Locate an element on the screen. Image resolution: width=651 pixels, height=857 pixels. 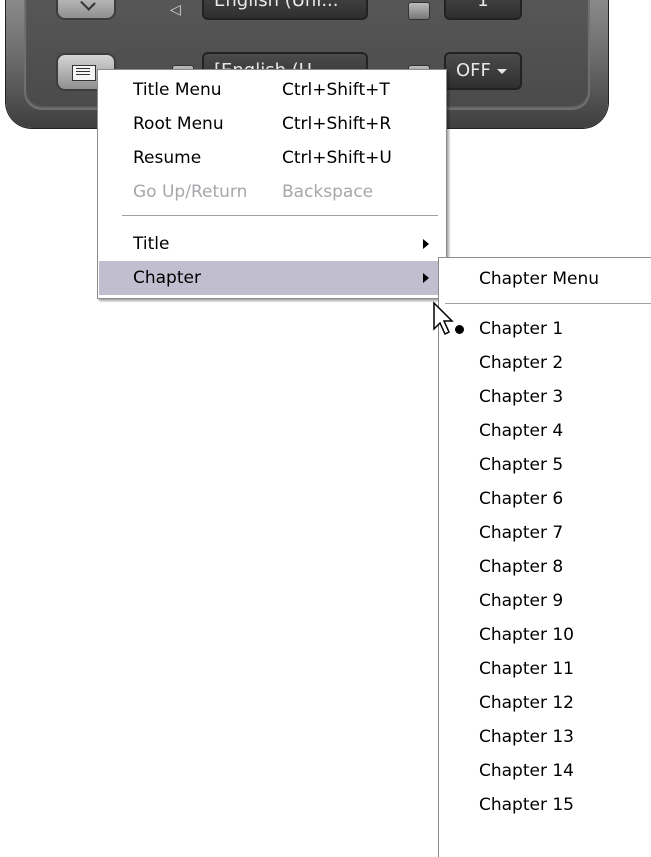
navigation-button is located at coordinates (86, 10).